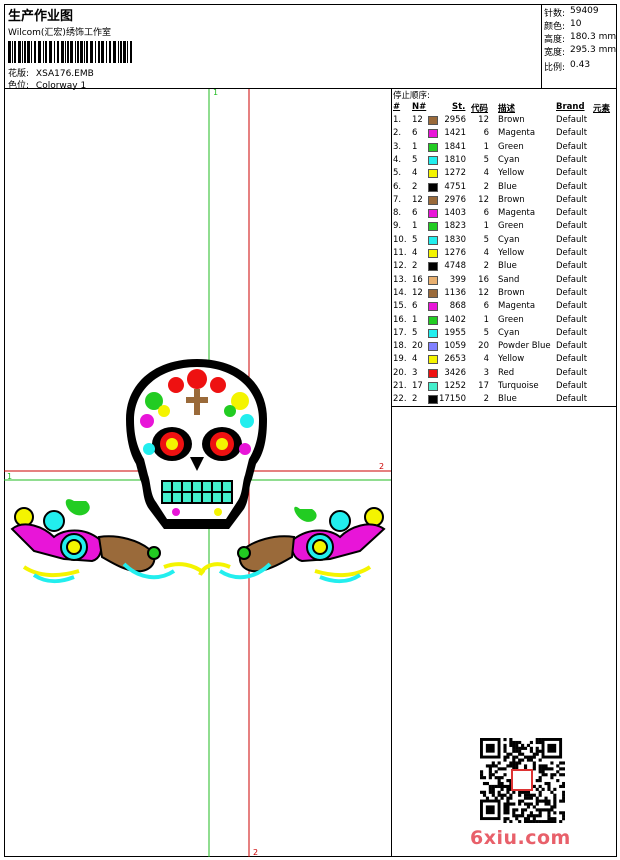  What do you see at coordinates (400, 279) in the screenshot?
I see `row-index: 13.` at bounding box center [400, 279].